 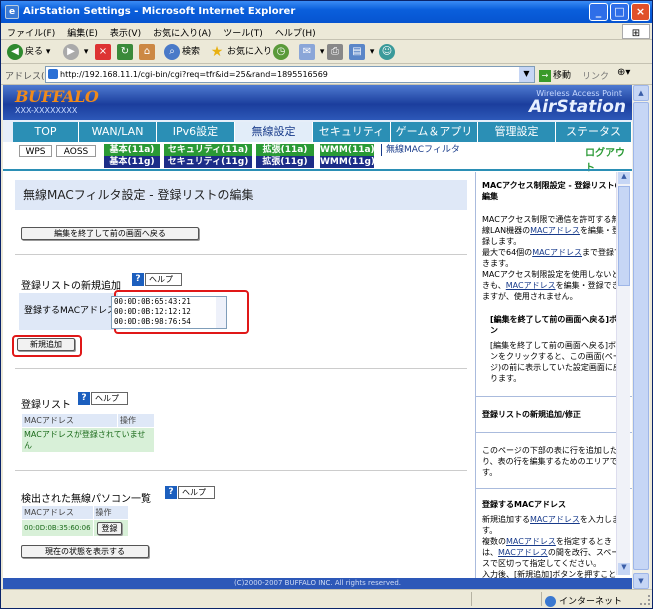 I want to click on show-status-button: 現在の状態を表示する, so click(x=85, y=551).